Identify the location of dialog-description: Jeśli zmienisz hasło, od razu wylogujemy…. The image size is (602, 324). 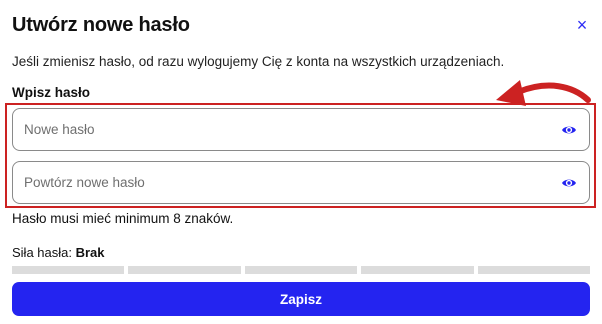
(258, 61).